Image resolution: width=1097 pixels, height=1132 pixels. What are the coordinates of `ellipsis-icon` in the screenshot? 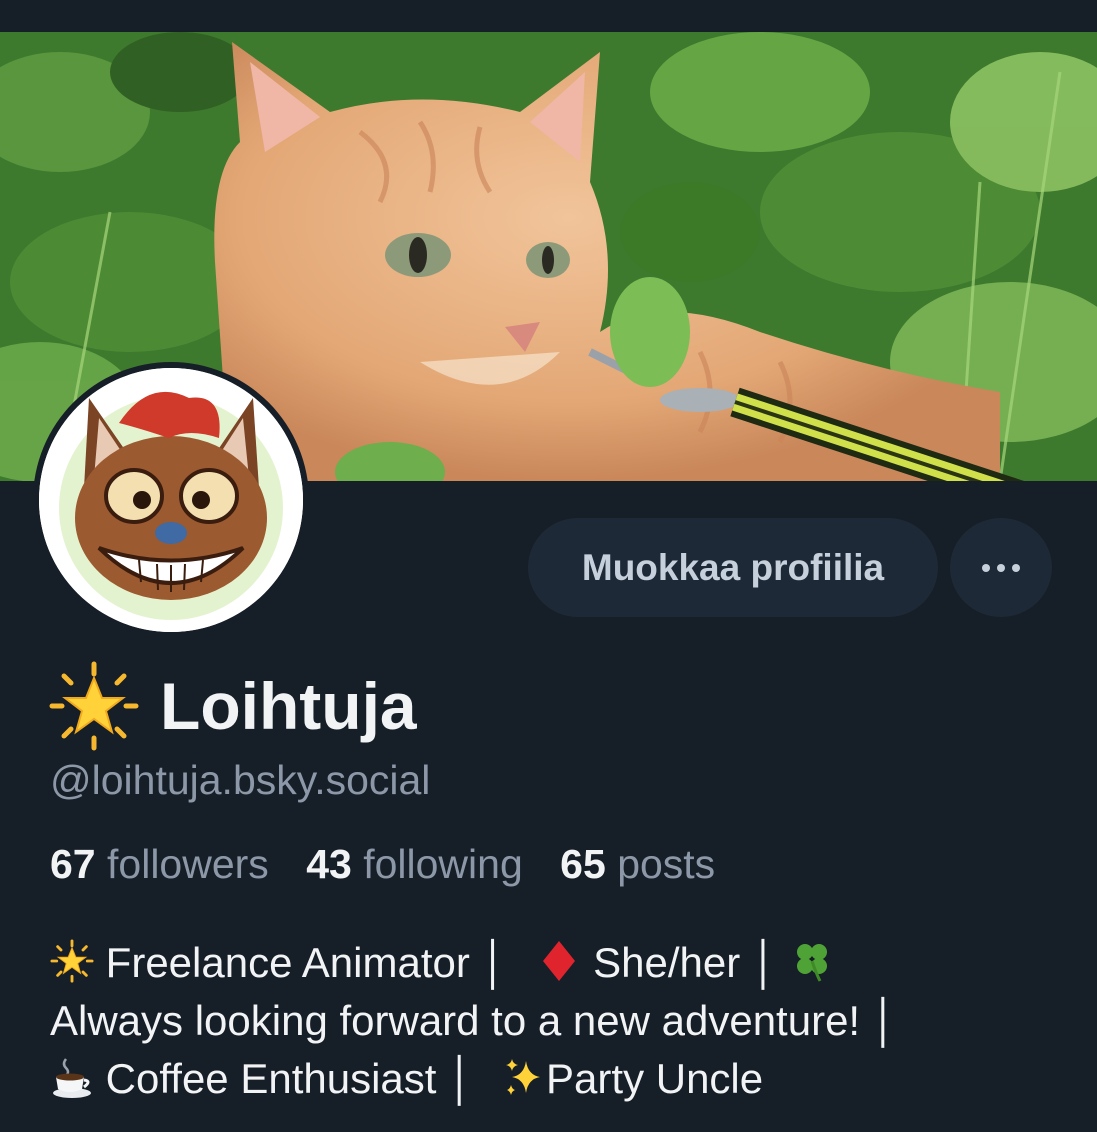 It's located at (1001, 567).